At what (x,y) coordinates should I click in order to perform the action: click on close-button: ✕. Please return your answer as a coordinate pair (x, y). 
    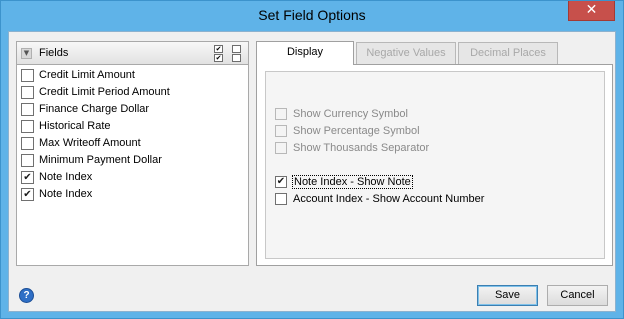
    Looking at the image, I should click on (591, 11).